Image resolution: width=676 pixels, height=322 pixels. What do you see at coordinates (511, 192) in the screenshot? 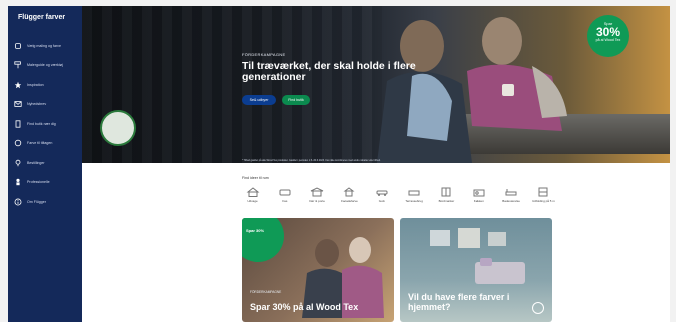
I see `bathtub-icon` at bounding box center [511, 192].